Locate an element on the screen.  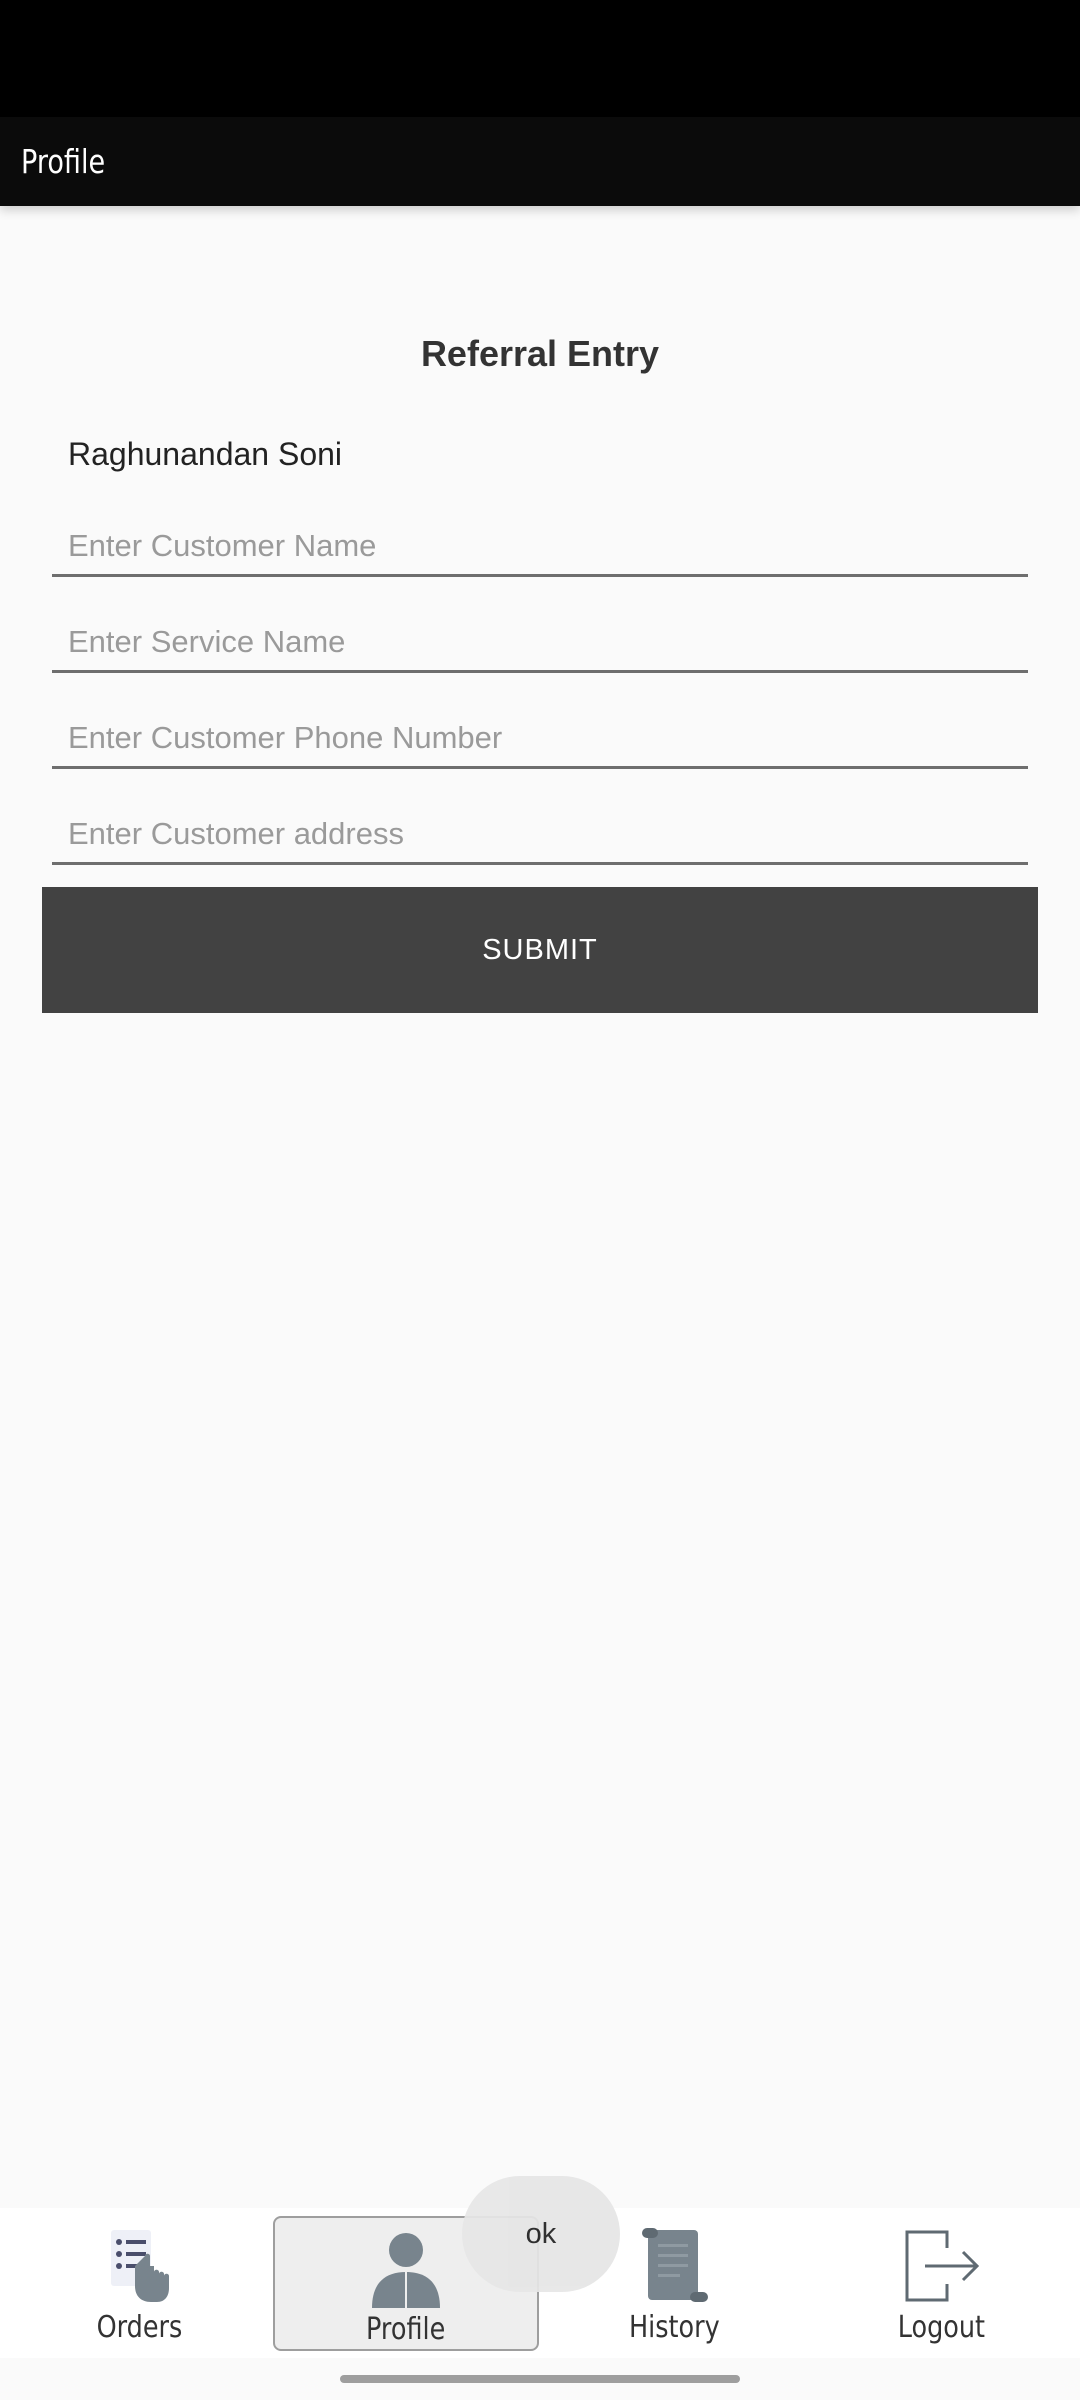
nav-item-orders: Orders is located at coordinates (139, 2283).